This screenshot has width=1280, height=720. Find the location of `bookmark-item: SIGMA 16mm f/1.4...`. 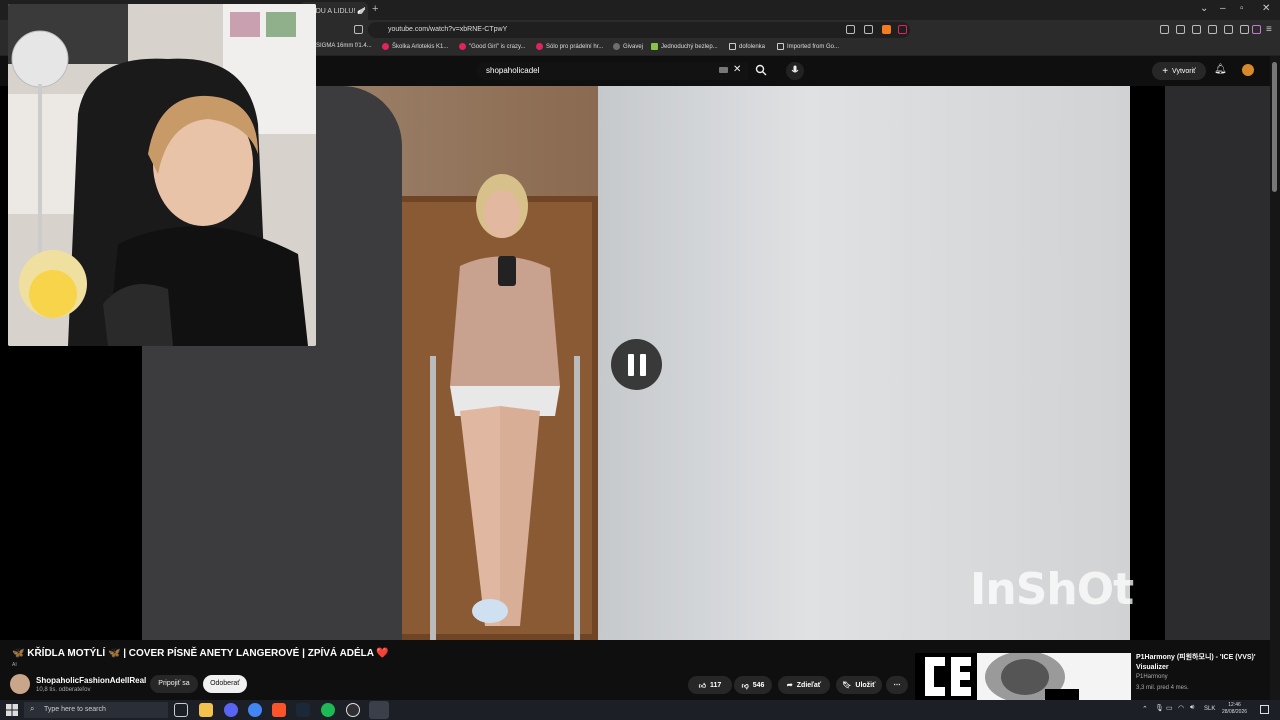

bookmark-item: SIGMA 16mm f/1.4... is located at coordinates (344, 46).